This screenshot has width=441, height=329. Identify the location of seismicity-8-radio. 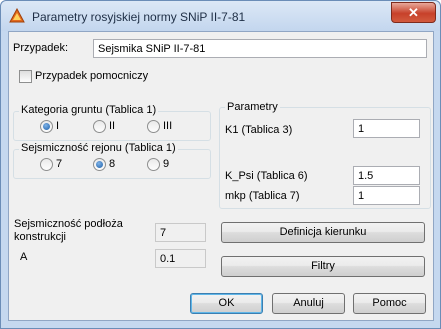
(99, 164).